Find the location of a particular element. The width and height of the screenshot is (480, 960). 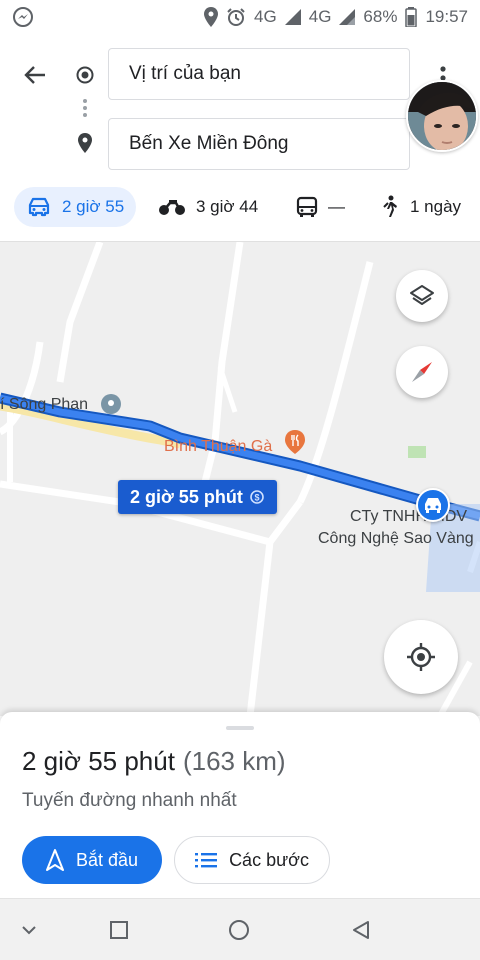

nav-home-button is located at coordinates (239, 930).